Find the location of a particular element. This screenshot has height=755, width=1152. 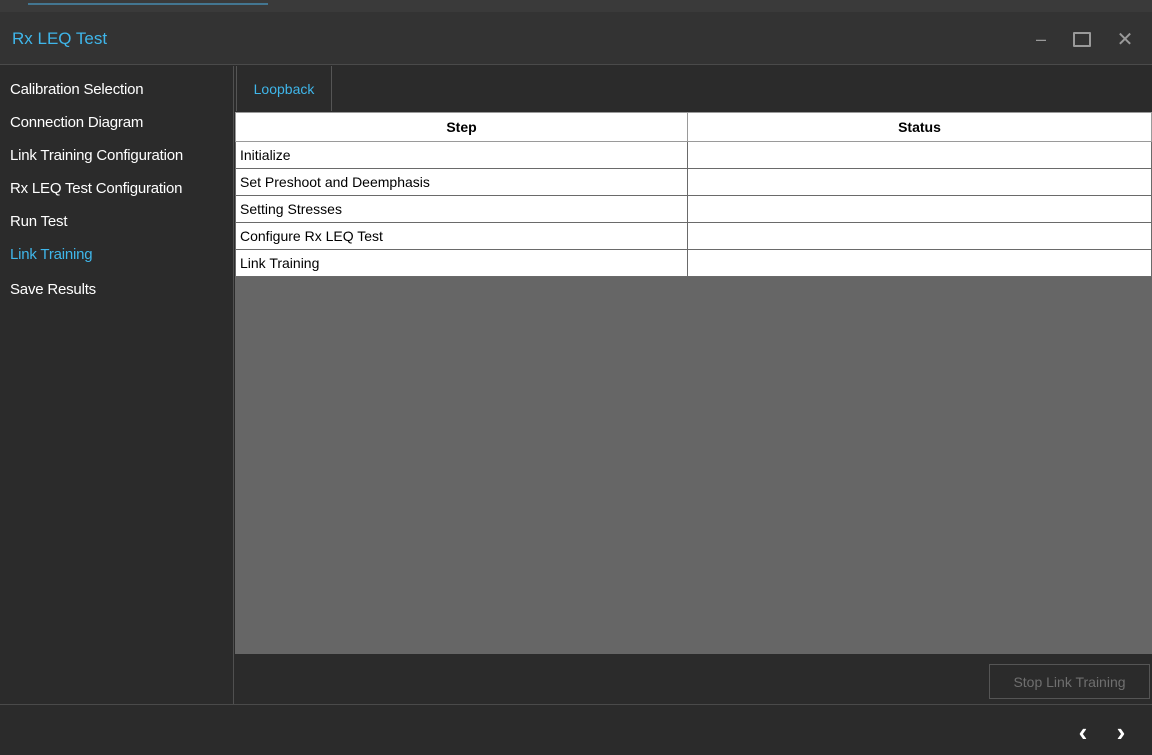

table-header-row: Step Status is located at coordinates (693, 127).